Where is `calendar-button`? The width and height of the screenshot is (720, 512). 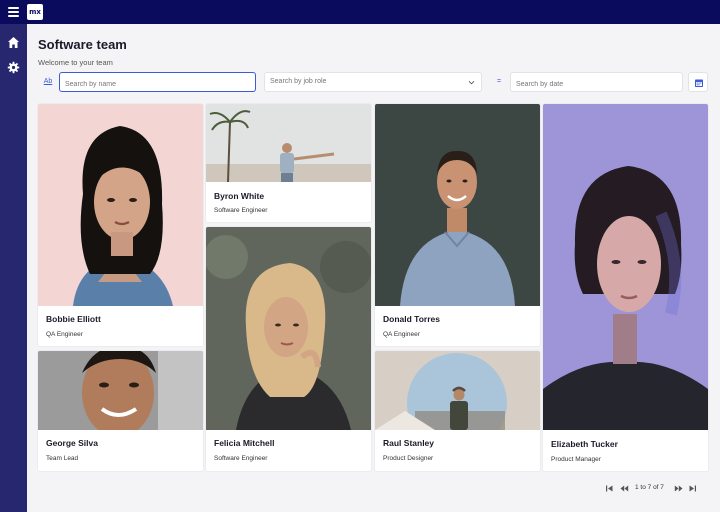 calendar-button is located at coordinates (698, 82).